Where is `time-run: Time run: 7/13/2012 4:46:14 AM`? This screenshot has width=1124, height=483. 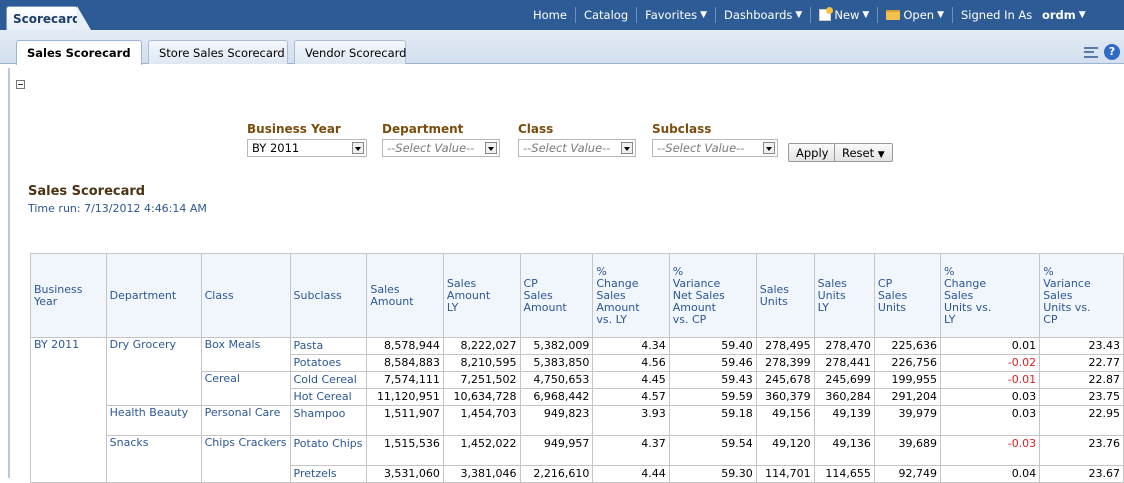
time-run: Time run: 7/13/2012 4:46:14 AM is located at coordinates (117, 208).